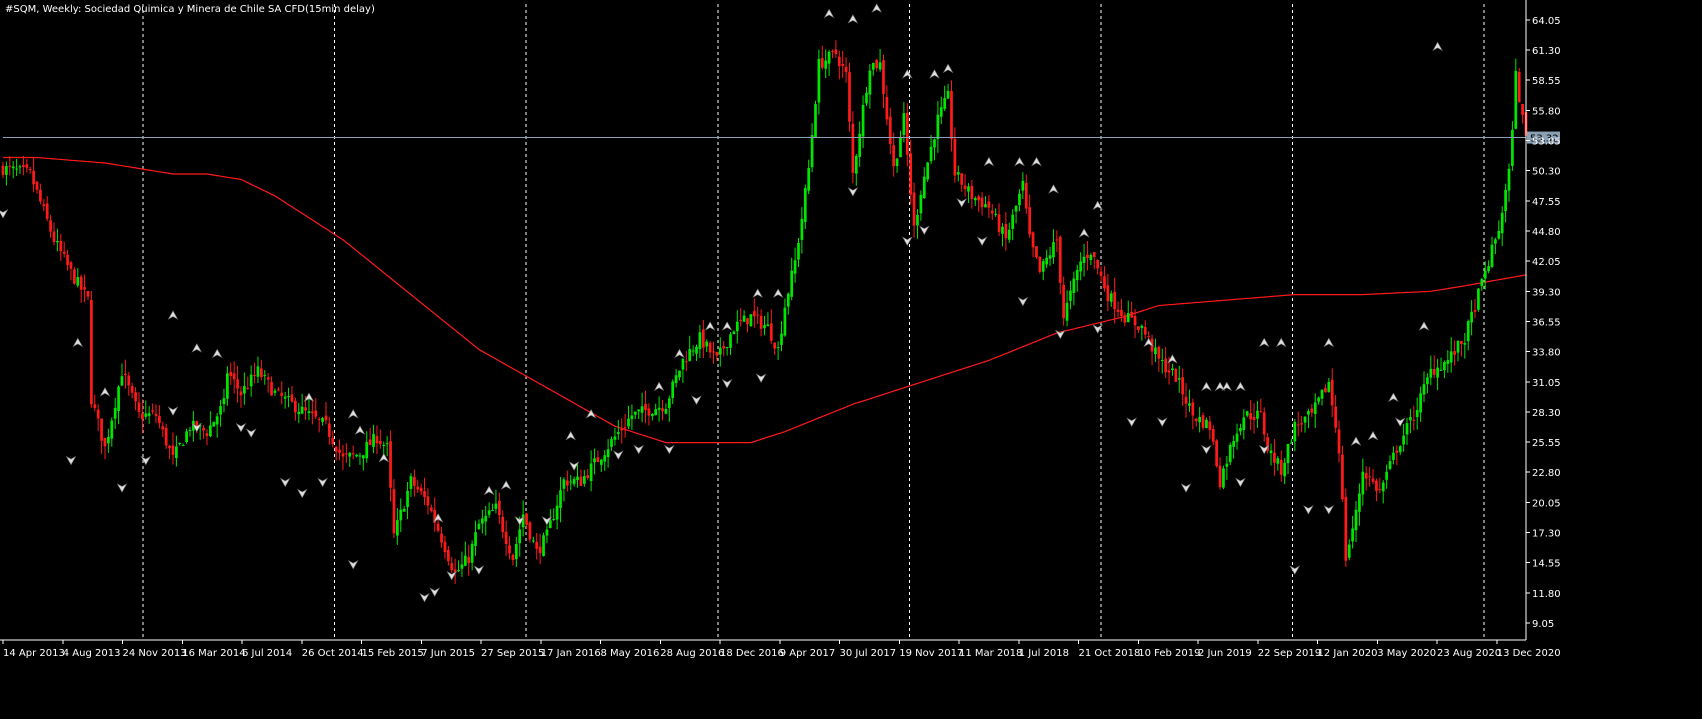 This screenshot has width=1702, height=719. Describe the element at coordinates (990, 653) in the screenshot. I see `x-tick-label: 11 Mar 2018` at that location.